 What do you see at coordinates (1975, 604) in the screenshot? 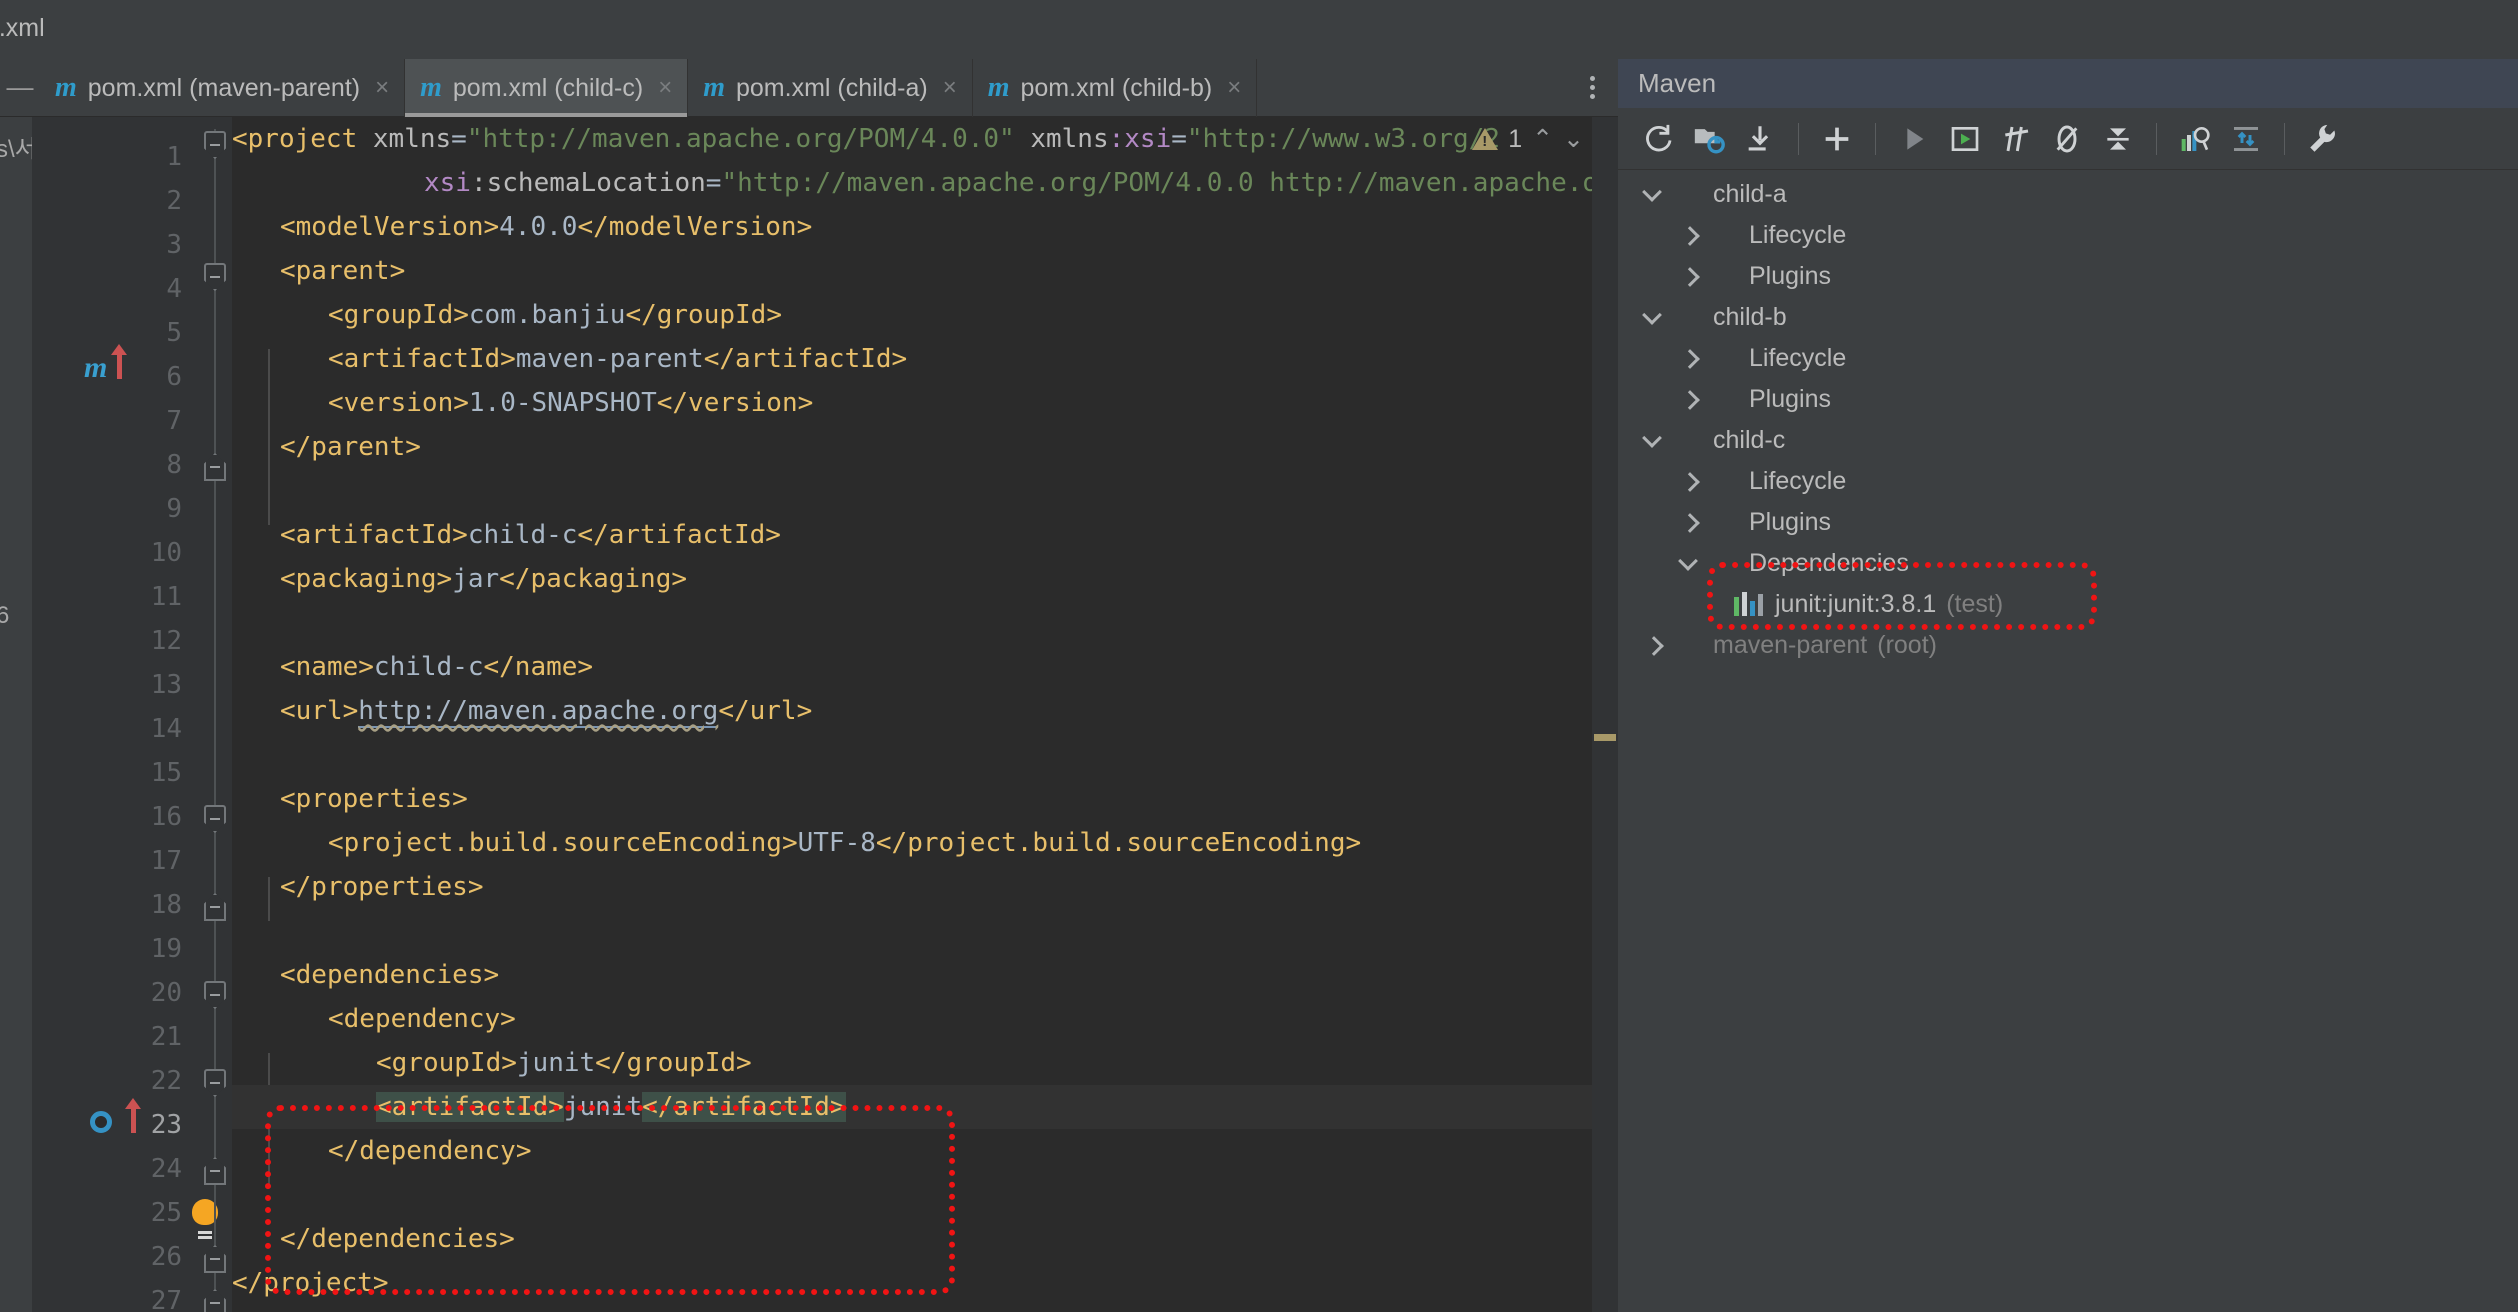
I see `tree-node-scope: (test)` at bounding box center [1975, 604].